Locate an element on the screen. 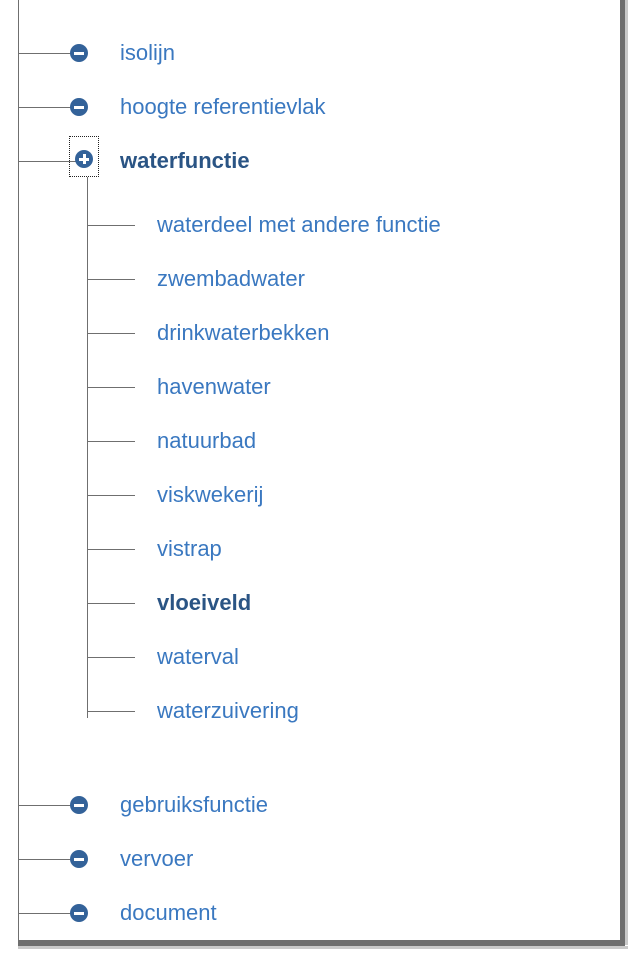  tree-child-zwembadwater: zwembadwater is located at coordinates (231, 279).